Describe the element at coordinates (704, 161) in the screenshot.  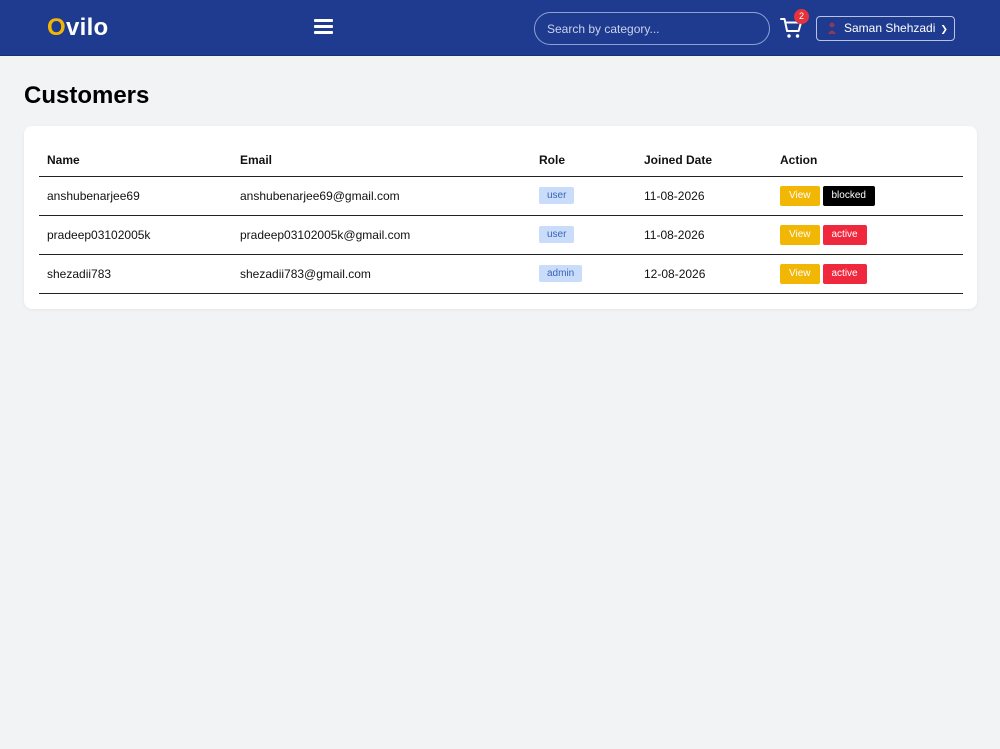
I see `column-header-joined-date: Joined Date` at that location.